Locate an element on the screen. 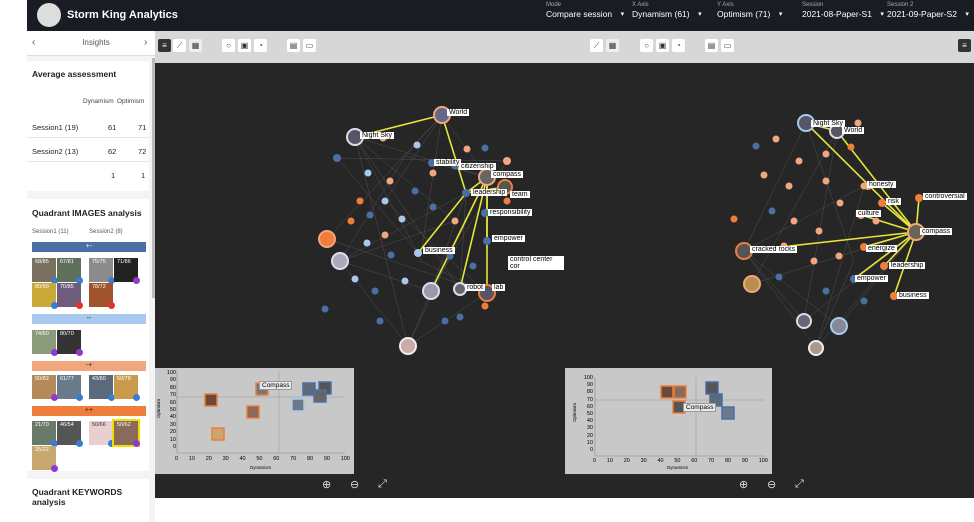 This screenshot has width=974, height=522. y-axis-select: Y Axis Optimism (71) ▾ is located at coordinates (749, 10).